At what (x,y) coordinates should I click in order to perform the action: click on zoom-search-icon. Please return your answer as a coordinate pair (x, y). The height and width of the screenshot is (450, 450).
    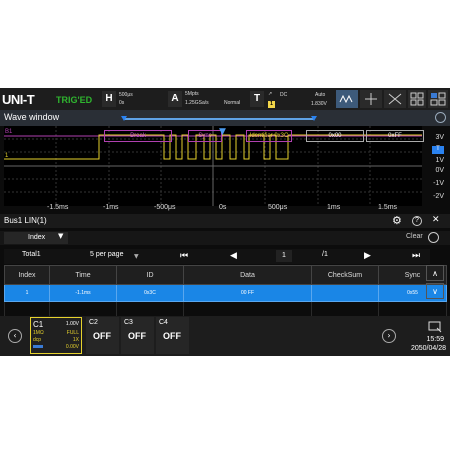
    Looking at the image, I should click on (440, 117).